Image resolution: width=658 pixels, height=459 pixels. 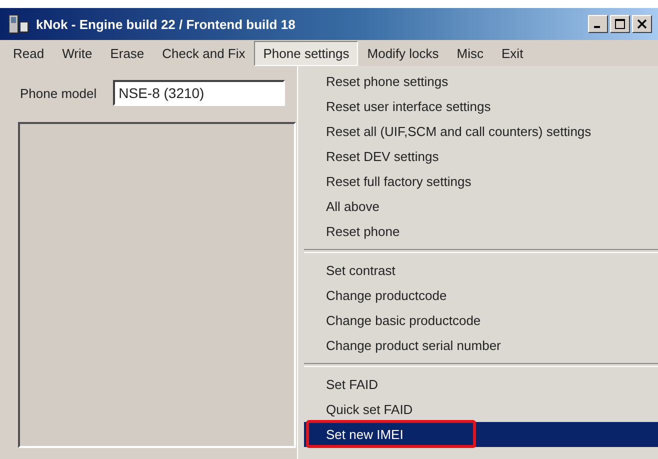 I want to click on menu-item: Set new IMEI, so click(x=481, y=434).